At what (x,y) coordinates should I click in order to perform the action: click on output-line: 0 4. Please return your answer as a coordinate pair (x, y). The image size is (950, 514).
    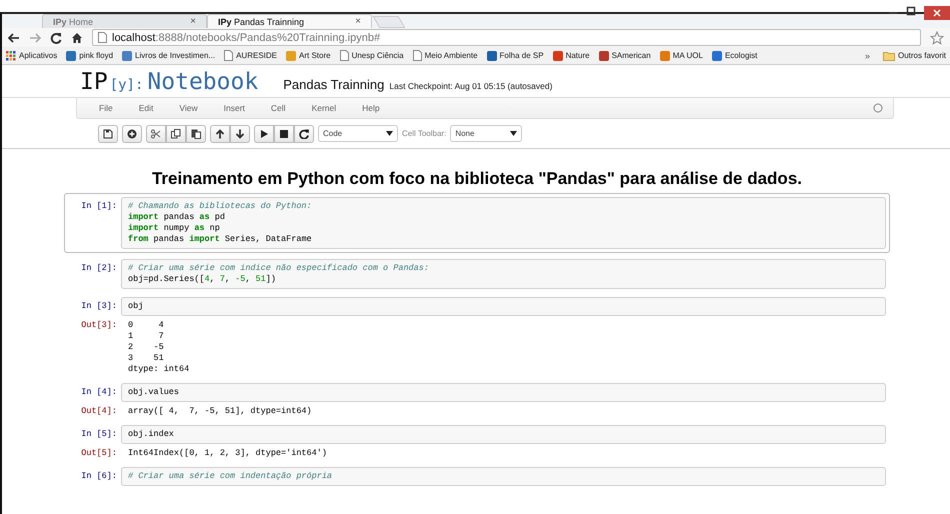
    Looking at the image, I should click on (146, 325).